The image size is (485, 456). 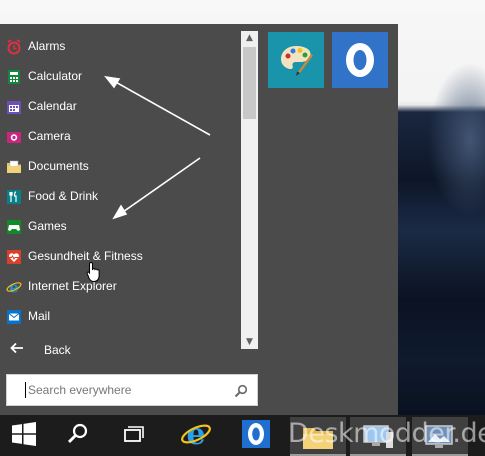 I want to click on paint-palette-icon, so click(x=296, y=62).